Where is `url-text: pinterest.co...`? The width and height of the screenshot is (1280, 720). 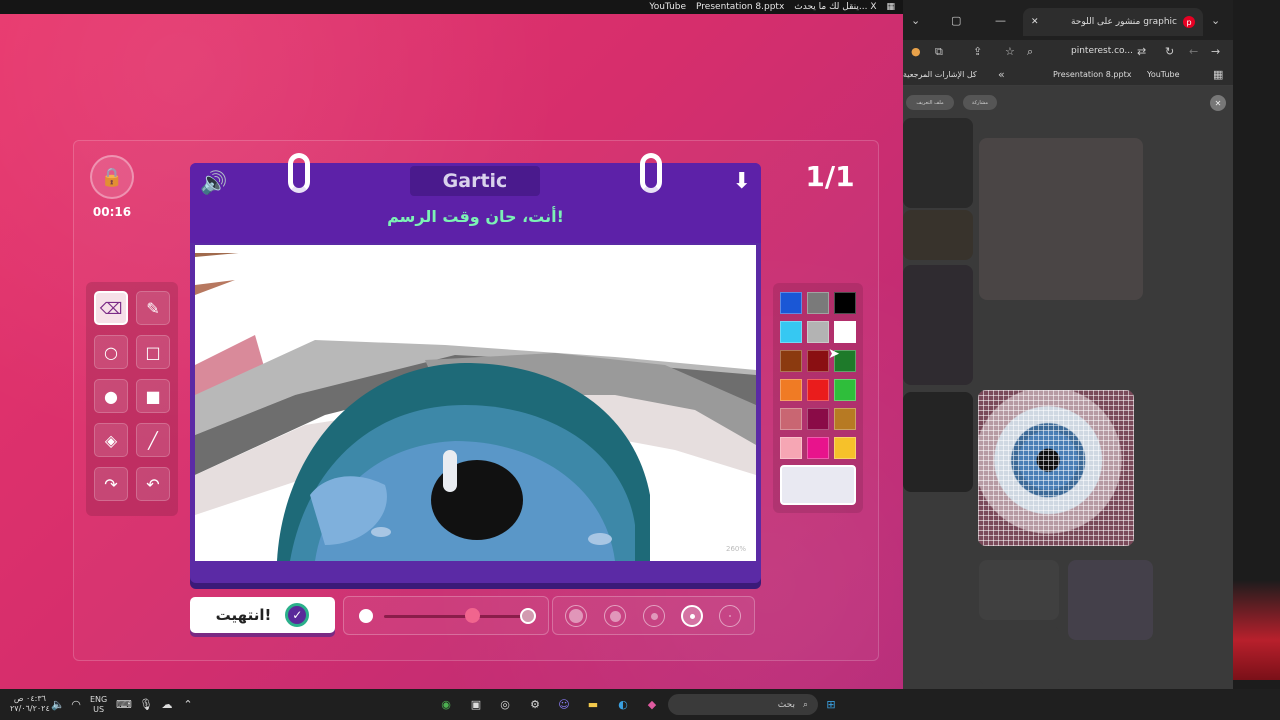 url-text: pinterest.co... is located at coordinates (1102, 51).